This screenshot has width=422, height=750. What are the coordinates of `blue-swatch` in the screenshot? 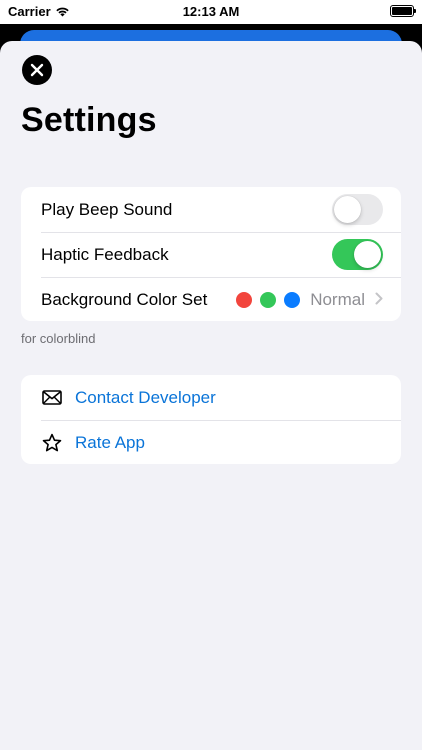 It's located at (292, 299).